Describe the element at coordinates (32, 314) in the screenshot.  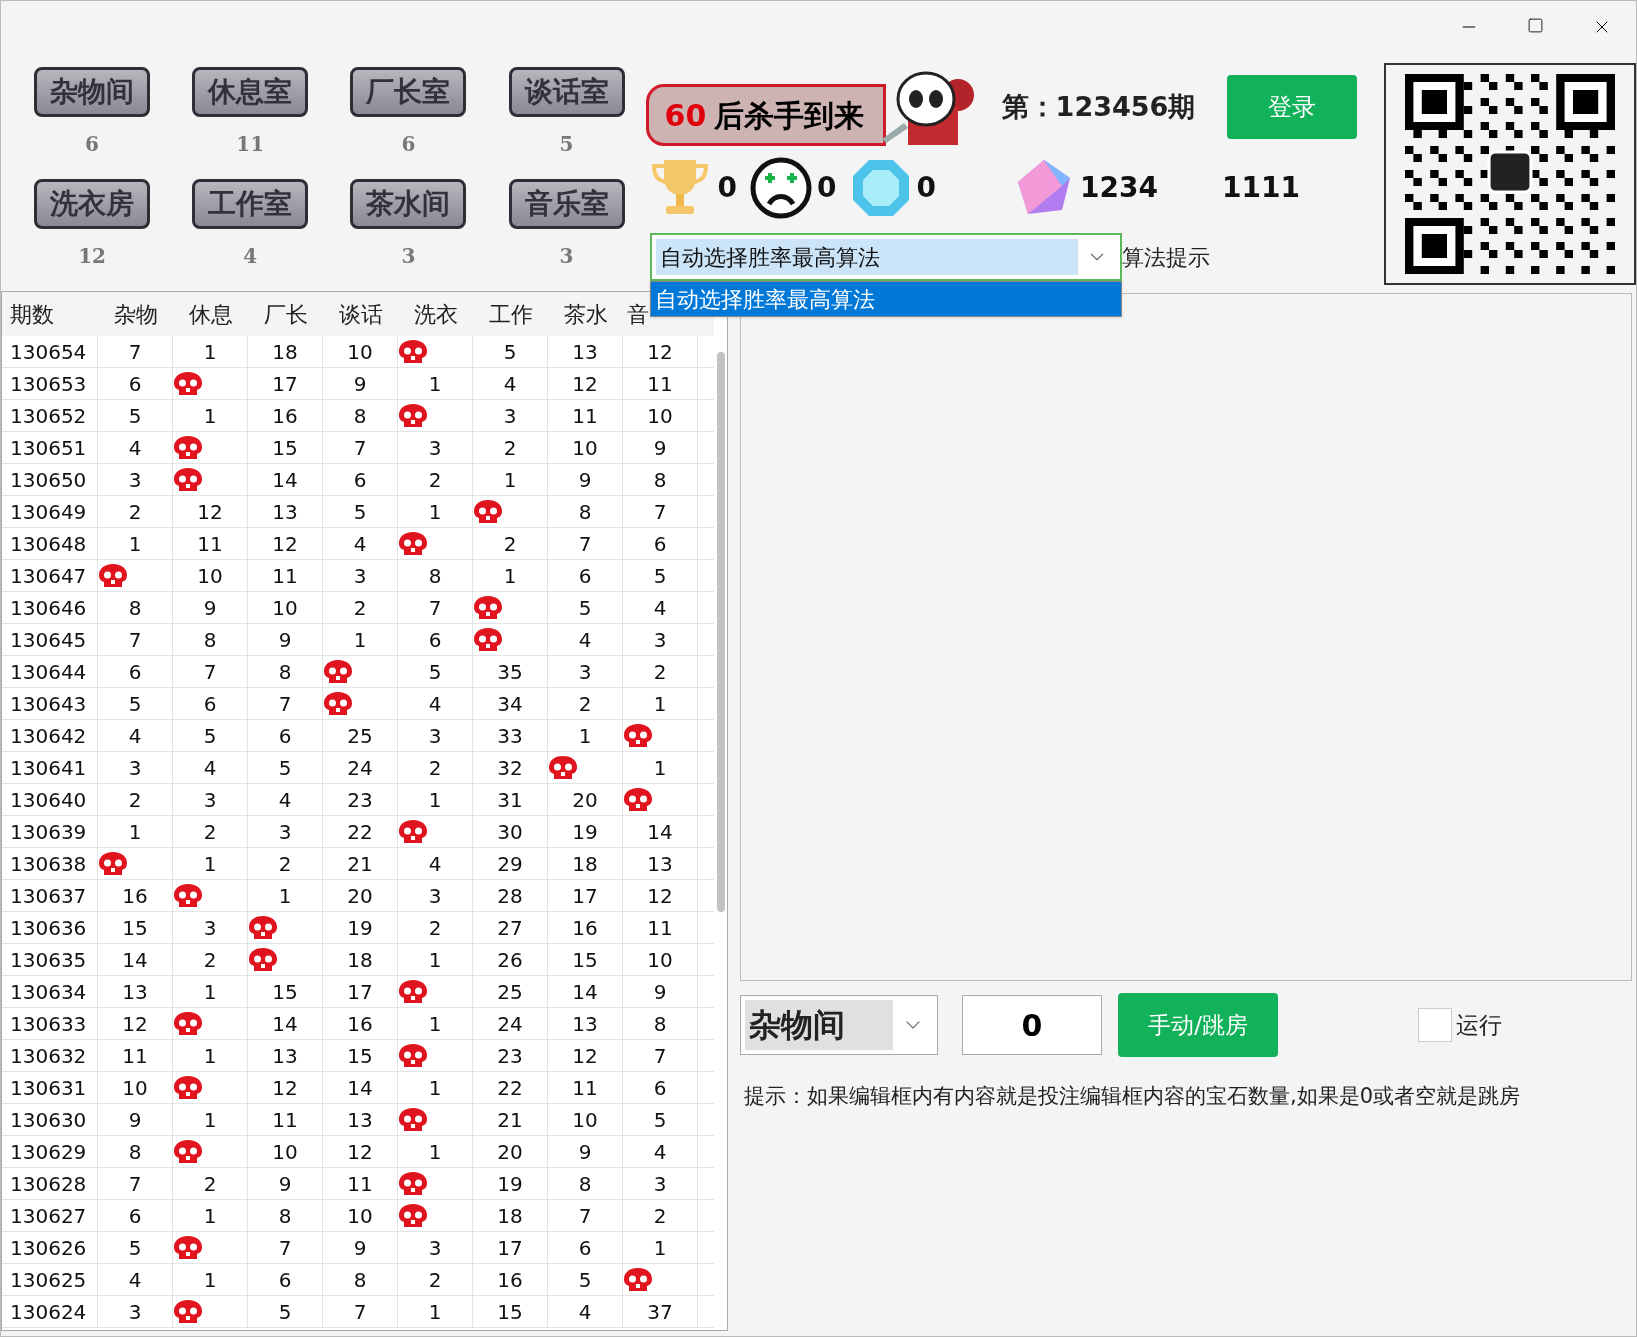
I see `column-header: 期数` at that location.